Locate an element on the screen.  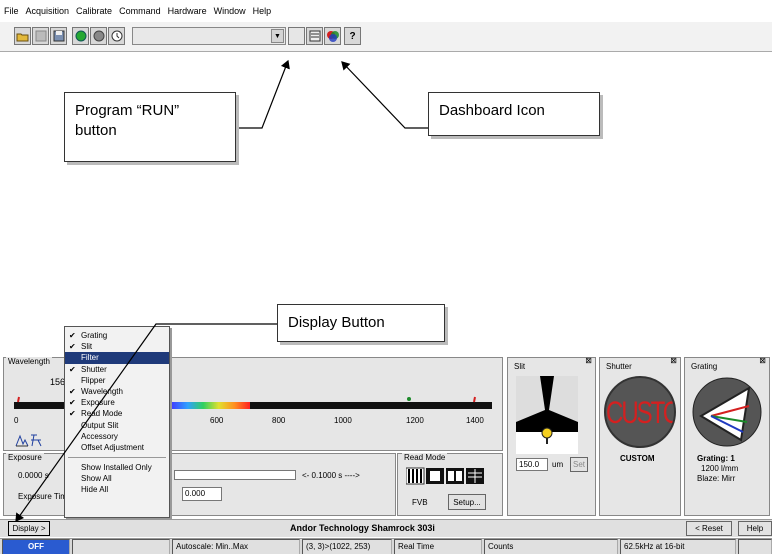
dashboard-icon is located at coordinates (314, 36).